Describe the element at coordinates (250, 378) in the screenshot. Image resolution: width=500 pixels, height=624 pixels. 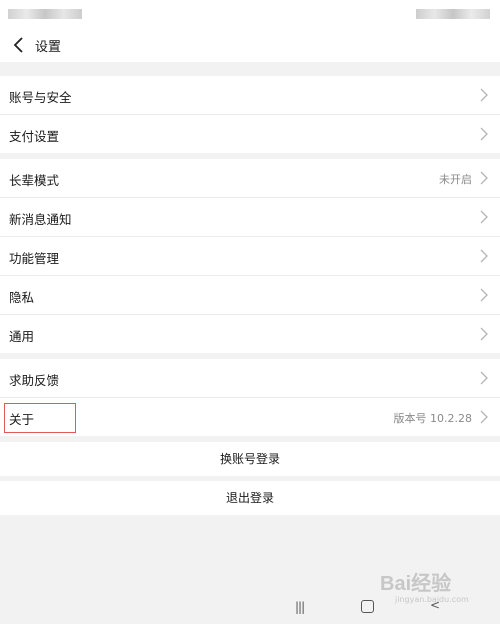
I see `settings-item-help-feedback: 求助反馈` at that location.